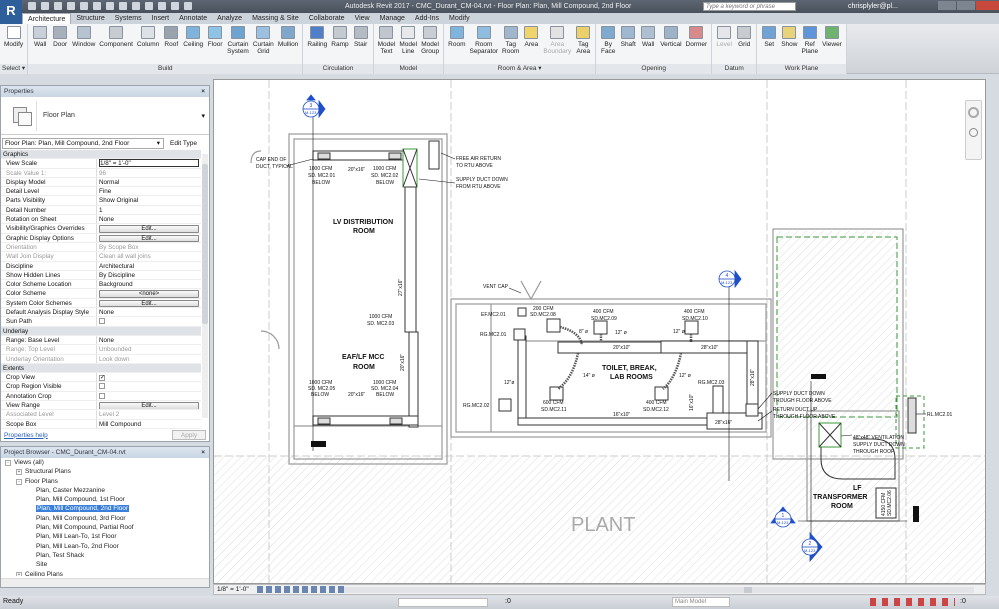 Image resolution: width=999 pixels, height=609 pixels. I want to click on model-text-button: Model Text, so click(387, 44).